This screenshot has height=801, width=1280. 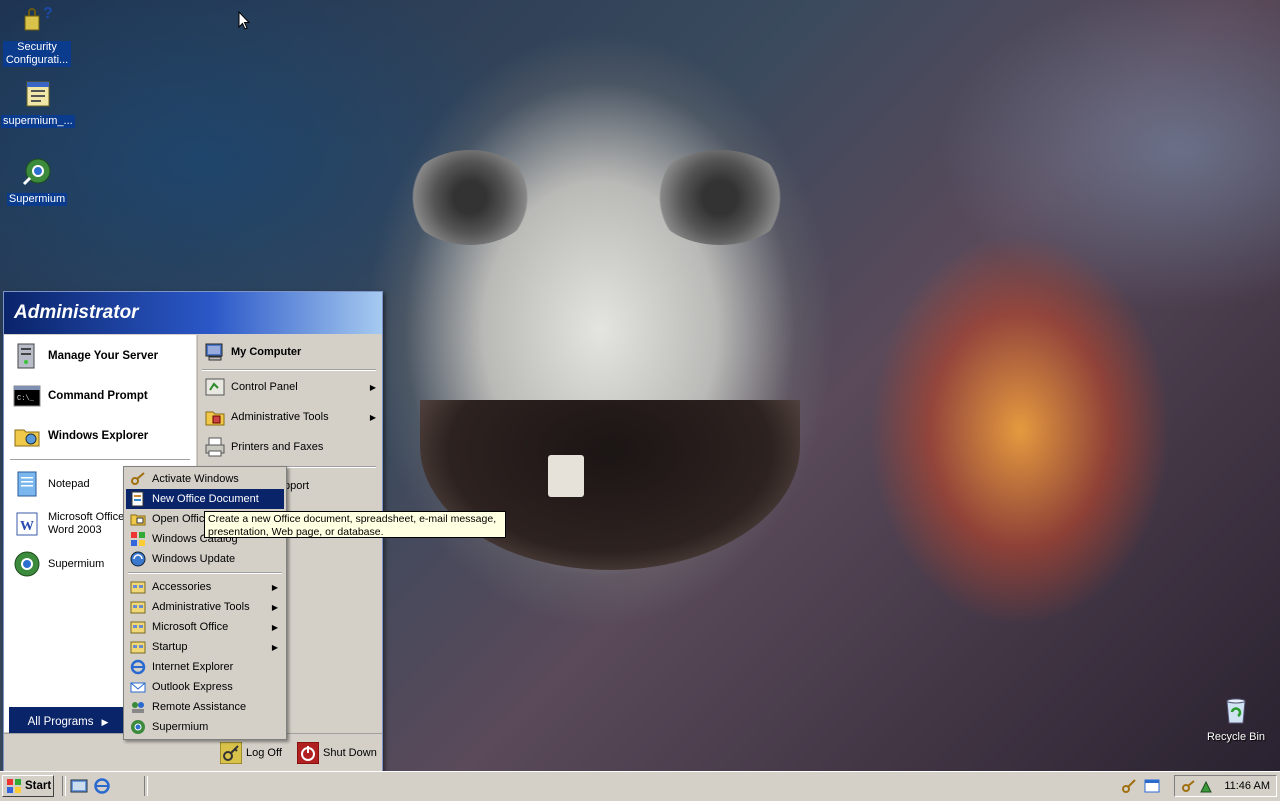 What do you see at coordinates (69, 483) in the screenshot?
I see `start-item-label: Notepad` at bounding box center [69, 483].